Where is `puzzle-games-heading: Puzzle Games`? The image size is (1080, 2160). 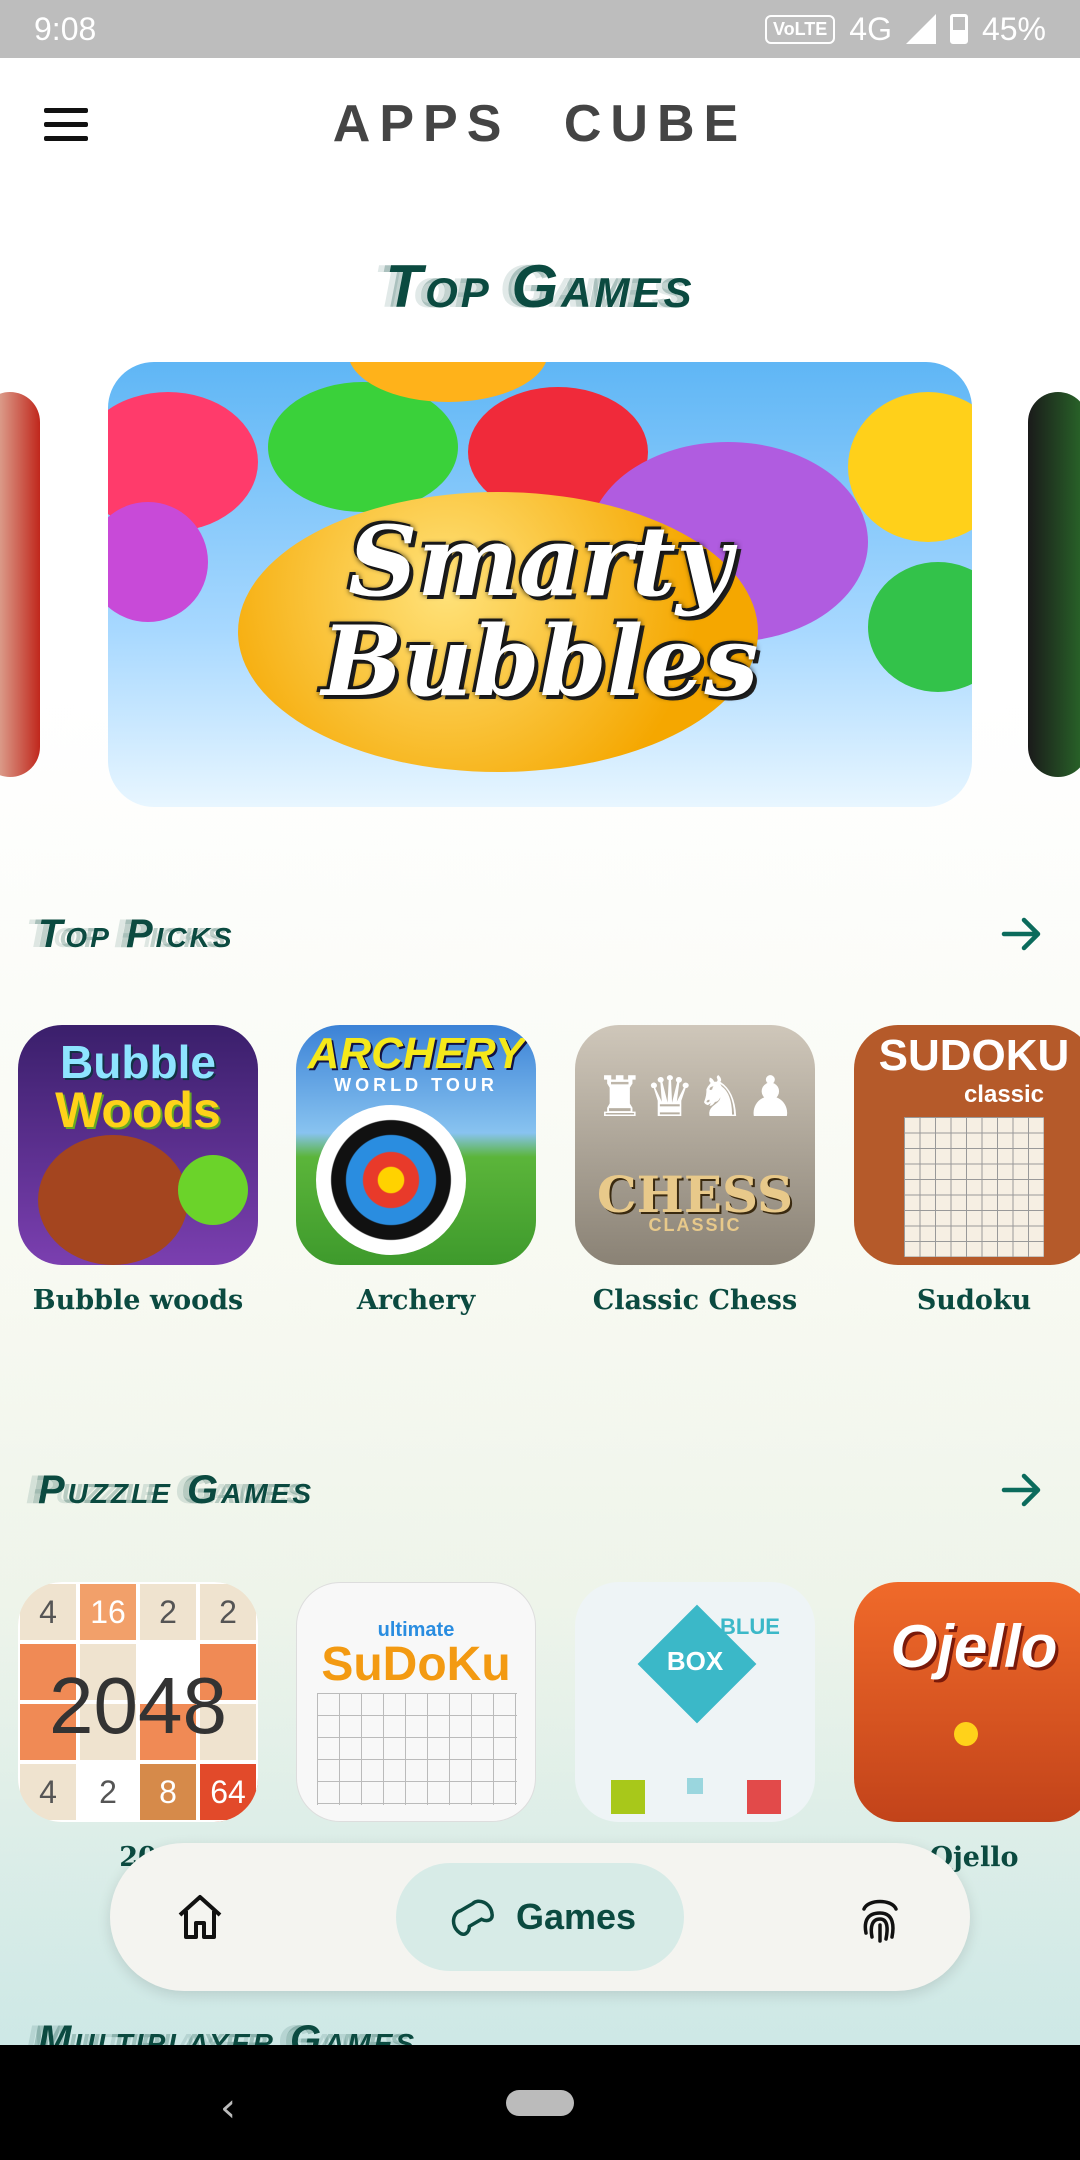
puzzle-games-heading: Puzzle Games is located at coordinates (176, 1490).